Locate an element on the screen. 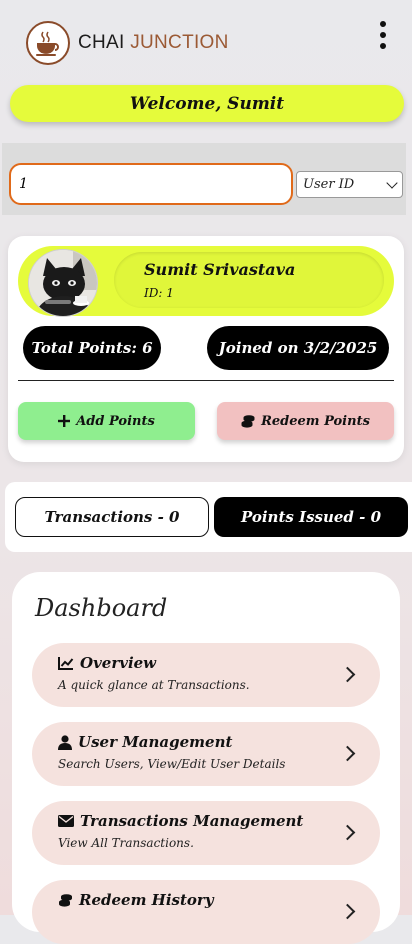 This screenshot has height=944, width=412. user-management-title-row: User Management is located at coordinates (145, 742).